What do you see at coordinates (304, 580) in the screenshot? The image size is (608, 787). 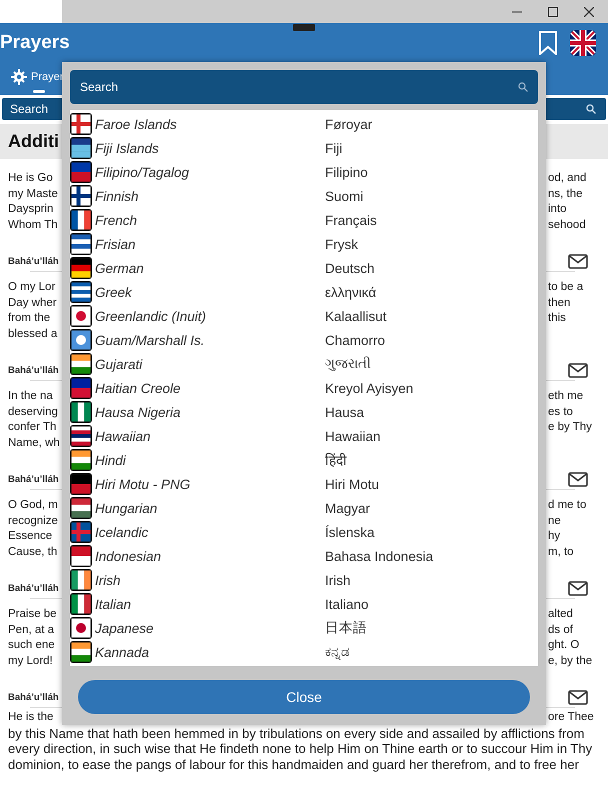 I see `language-item: Irish Irish` at bounding box center [304, 580].